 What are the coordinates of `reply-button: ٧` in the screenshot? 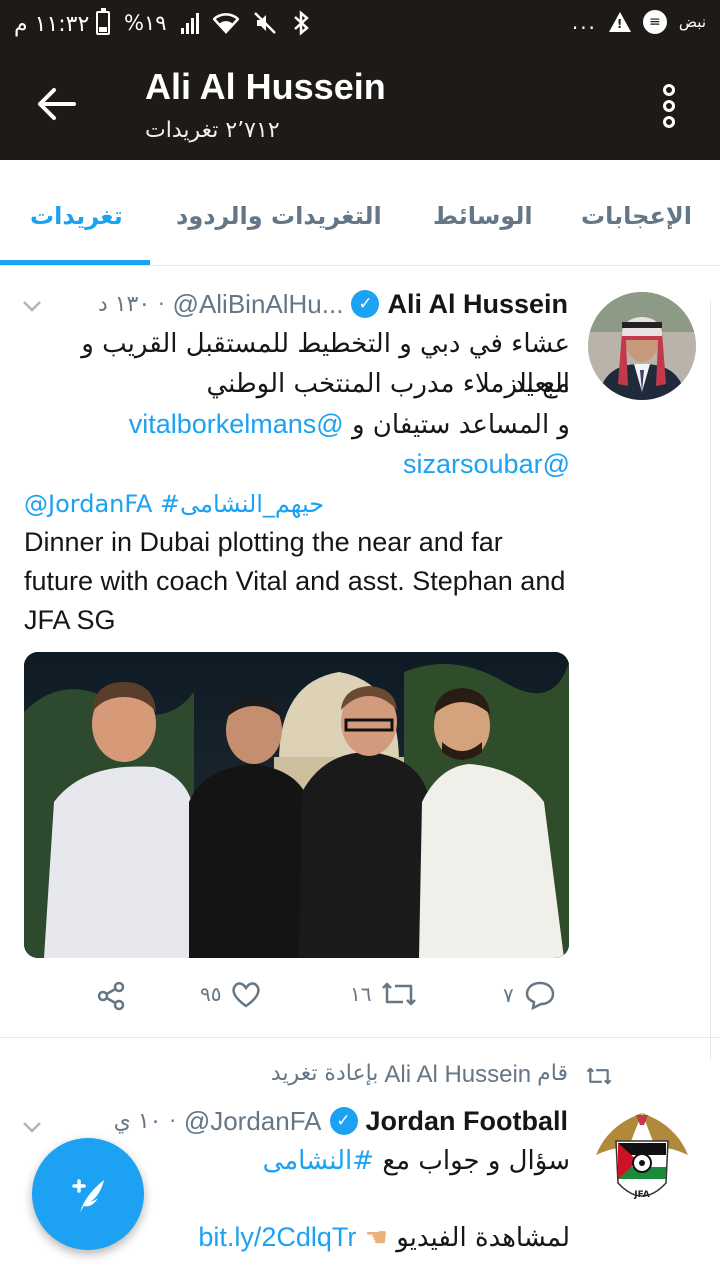 It's located at (529, 995).